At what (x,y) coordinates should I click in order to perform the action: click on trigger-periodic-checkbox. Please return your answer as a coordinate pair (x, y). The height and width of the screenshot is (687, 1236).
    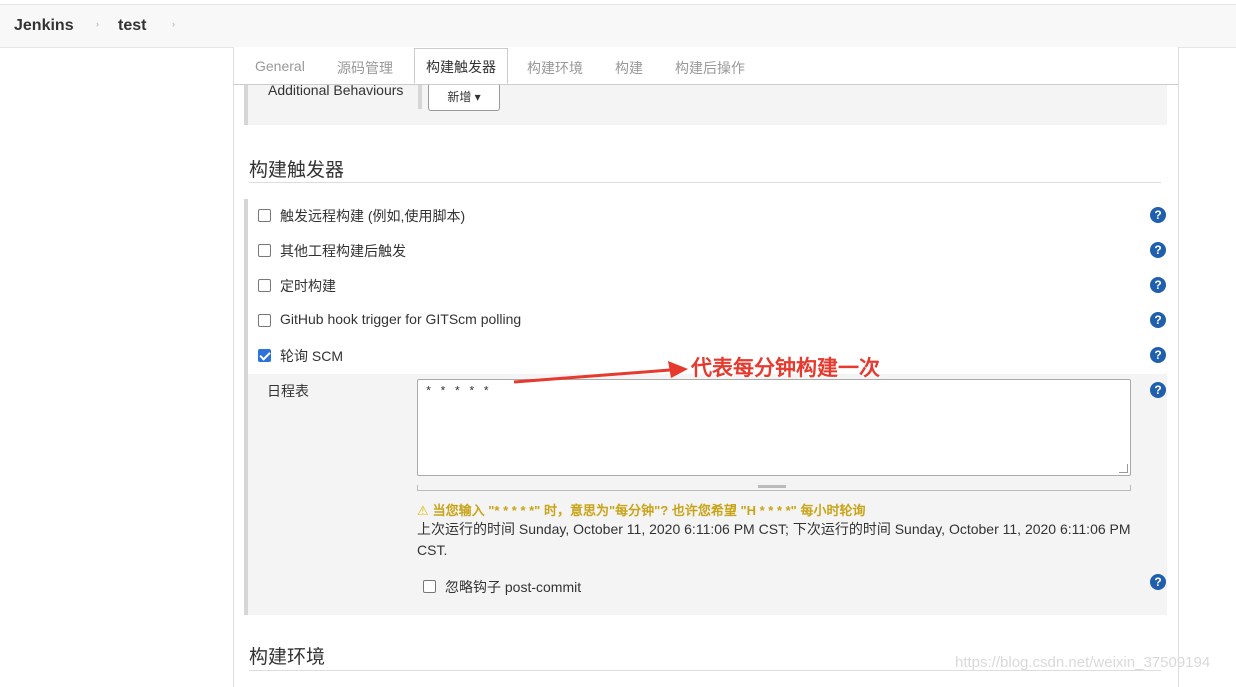
    Looking at the image, I should click on (264, 285).